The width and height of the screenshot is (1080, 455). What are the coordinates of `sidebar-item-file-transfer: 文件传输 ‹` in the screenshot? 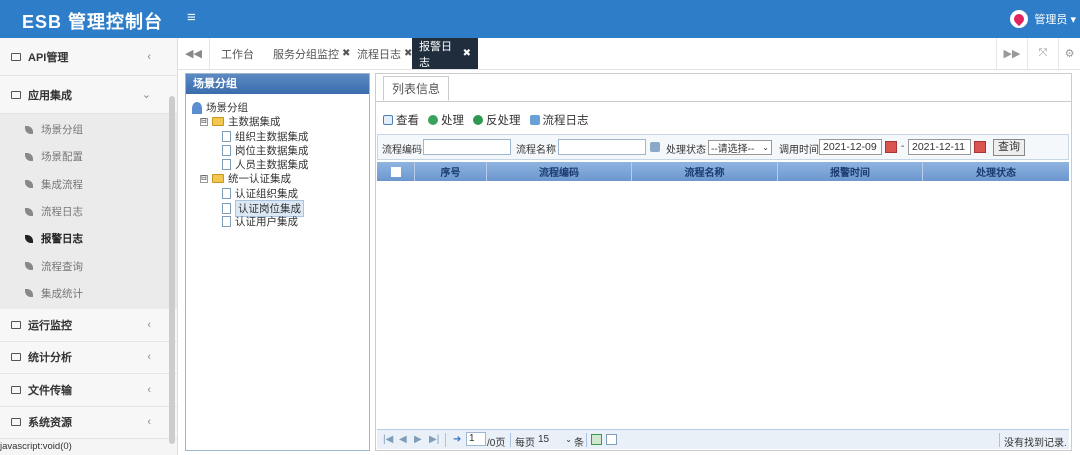 It's located at (88, 390).